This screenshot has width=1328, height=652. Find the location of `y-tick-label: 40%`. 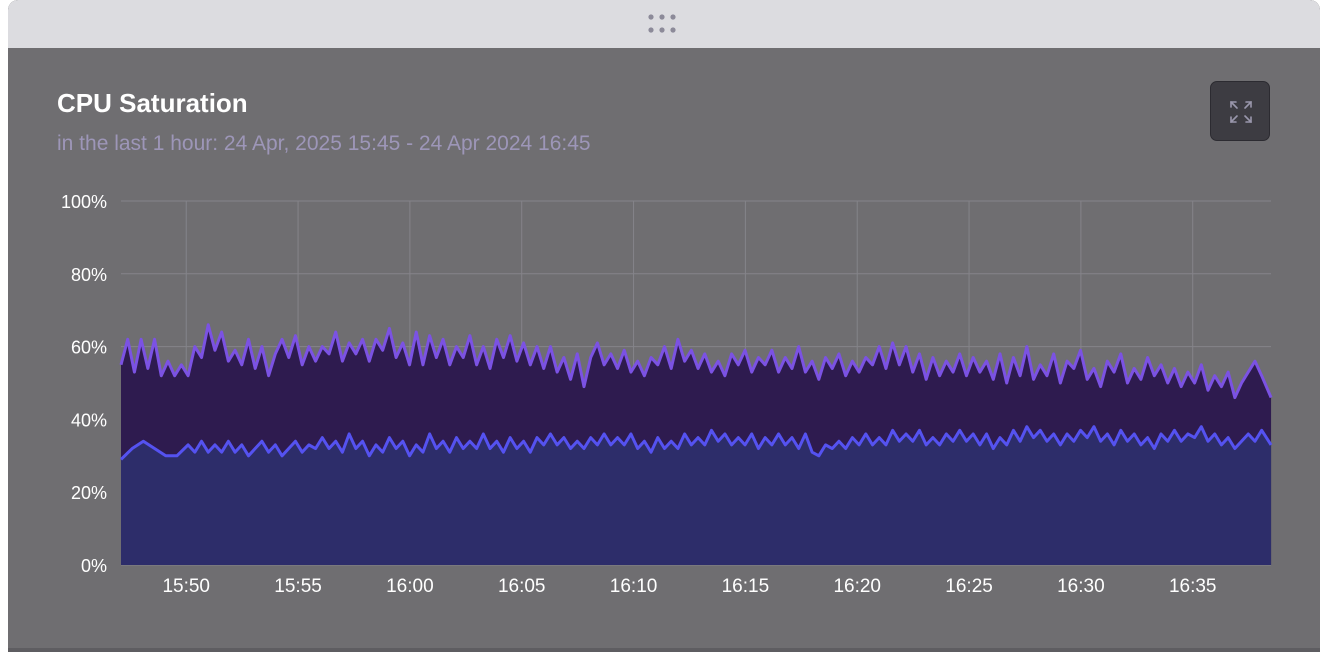

y-tick-label: 40% is located at coordinates (89, 420).